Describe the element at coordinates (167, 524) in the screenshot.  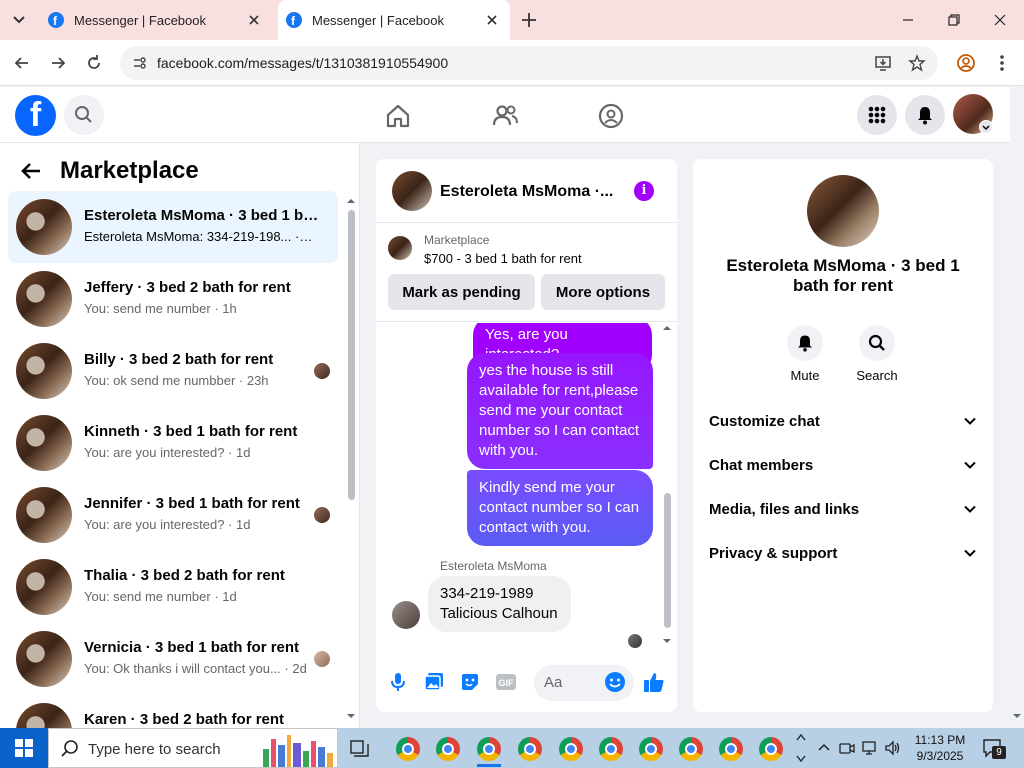
I see `chat-preview: You: are you interested? · 1d` at that location.